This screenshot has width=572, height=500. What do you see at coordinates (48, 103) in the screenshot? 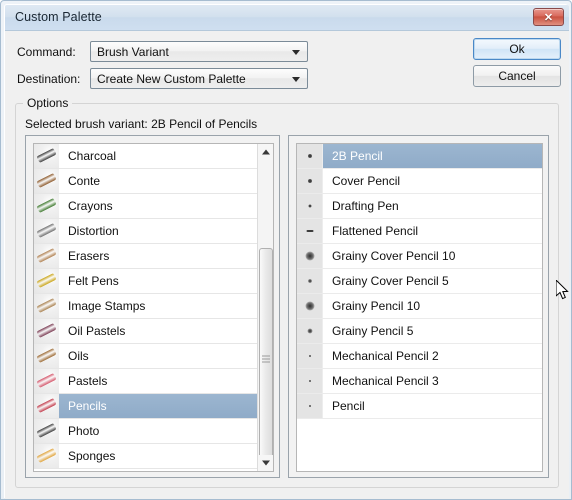
I see `options-group-title: Options` at bounding box center [48, 103].